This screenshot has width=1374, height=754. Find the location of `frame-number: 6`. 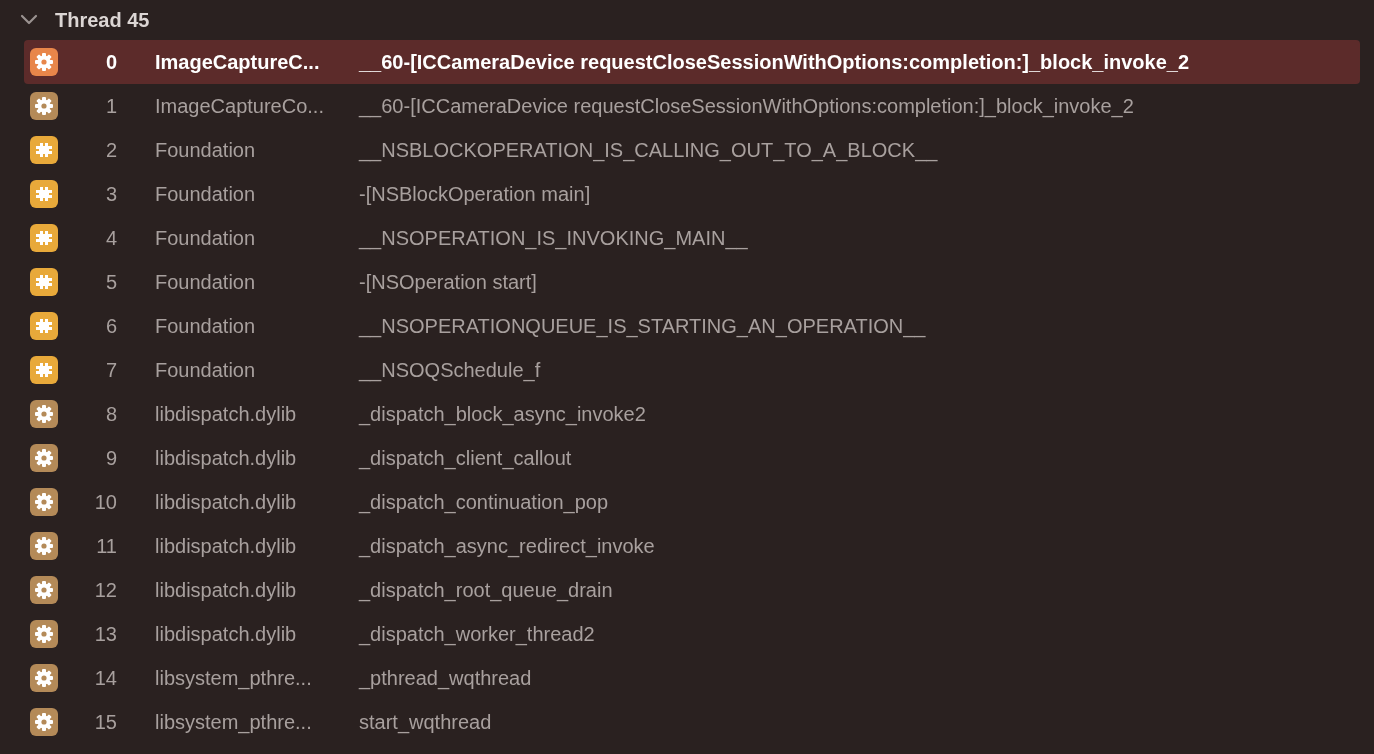

frame-number: 6 is located at coordinates (111, 326).